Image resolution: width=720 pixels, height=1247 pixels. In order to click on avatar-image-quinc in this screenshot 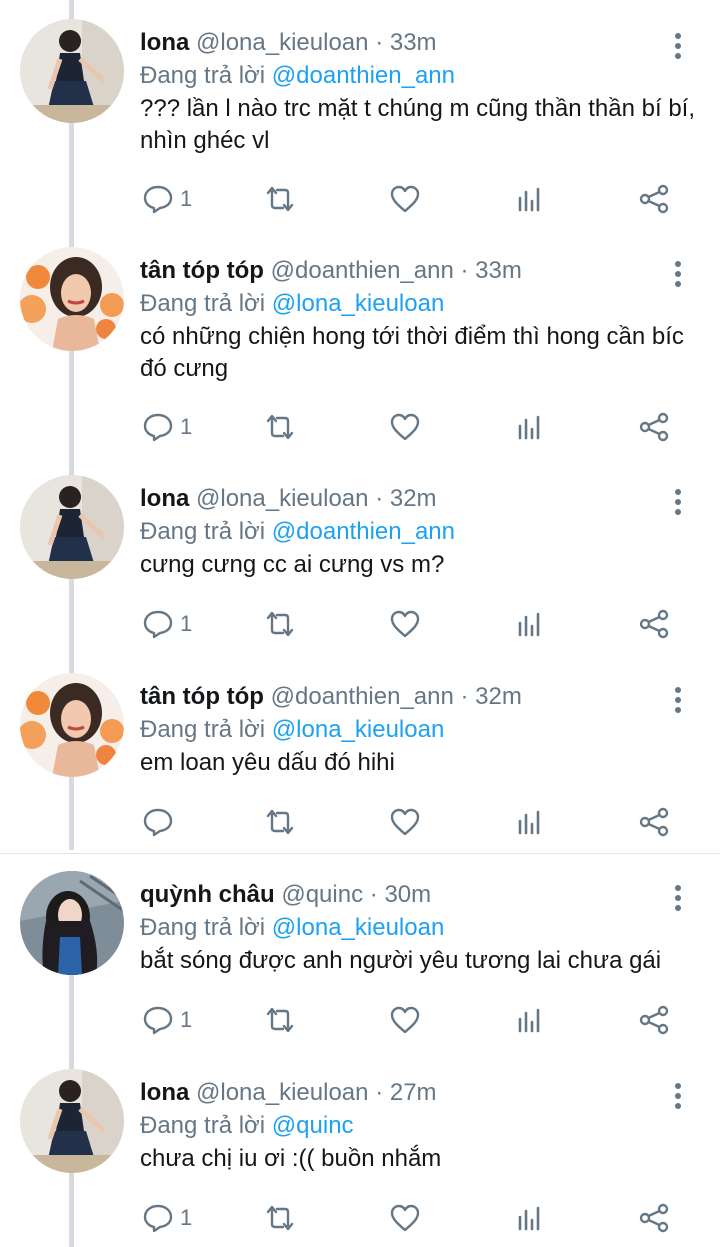, I will do `click(72, 923)`.